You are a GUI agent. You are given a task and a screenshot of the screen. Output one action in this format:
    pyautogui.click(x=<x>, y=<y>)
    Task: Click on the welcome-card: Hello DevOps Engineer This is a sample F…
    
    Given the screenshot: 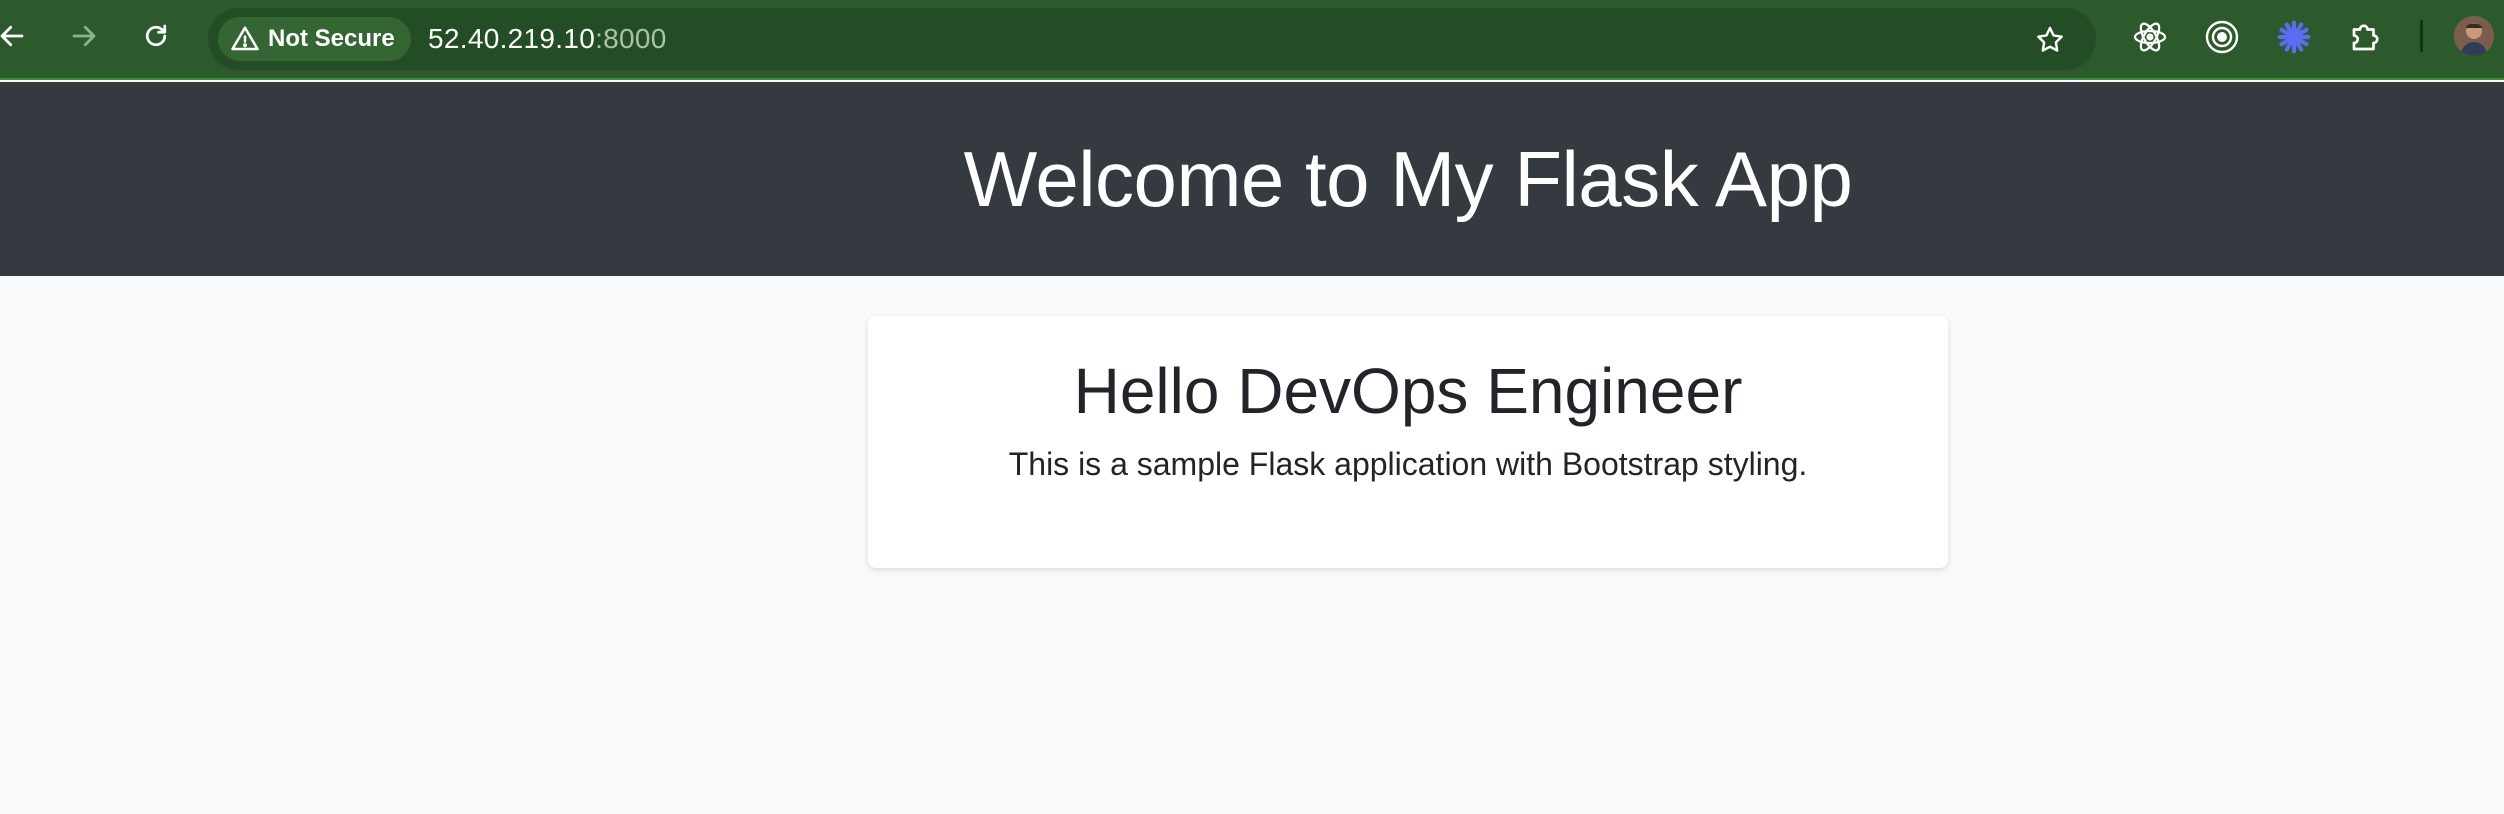 What is the action you would take?
    pyautogui.click(x=1408, y=442)
    